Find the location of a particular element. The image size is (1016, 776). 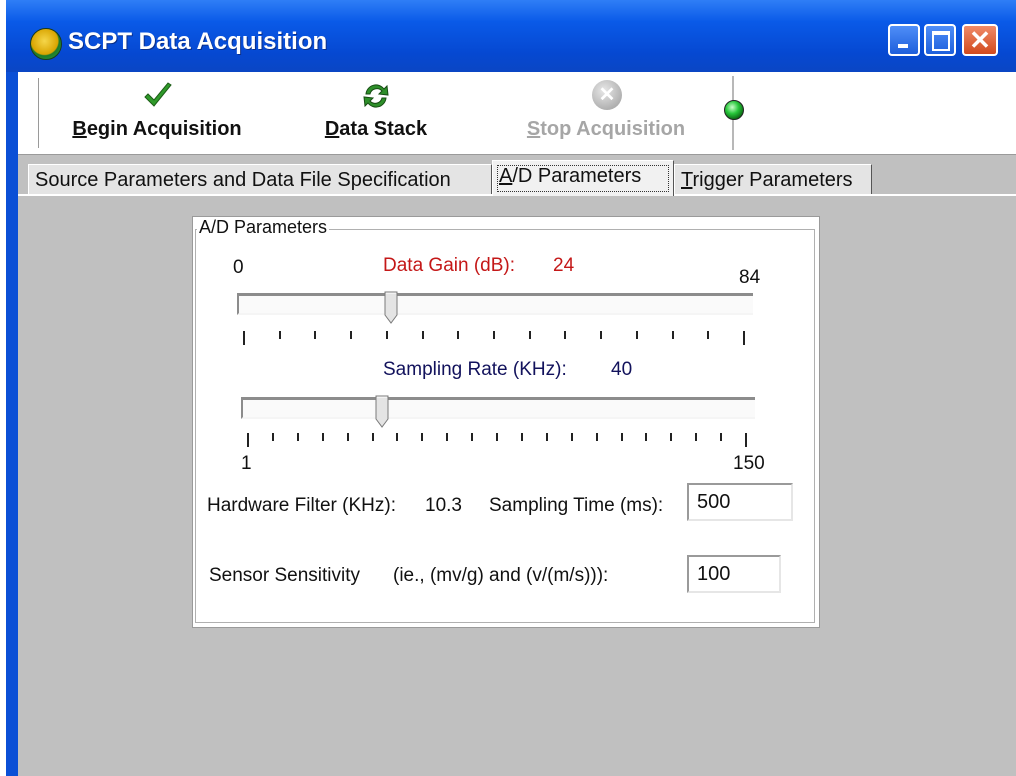

sensor-sensitivity-hint: (ie., (mv/g) and (v/(m/s))): is located at coordinates (501, 575).